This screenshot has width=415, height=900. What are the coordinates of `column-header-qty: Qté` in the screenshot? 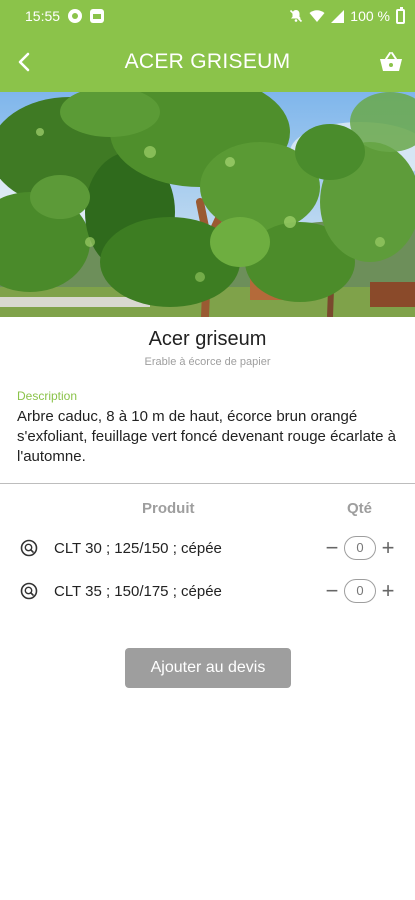 It's located at (360, 508).